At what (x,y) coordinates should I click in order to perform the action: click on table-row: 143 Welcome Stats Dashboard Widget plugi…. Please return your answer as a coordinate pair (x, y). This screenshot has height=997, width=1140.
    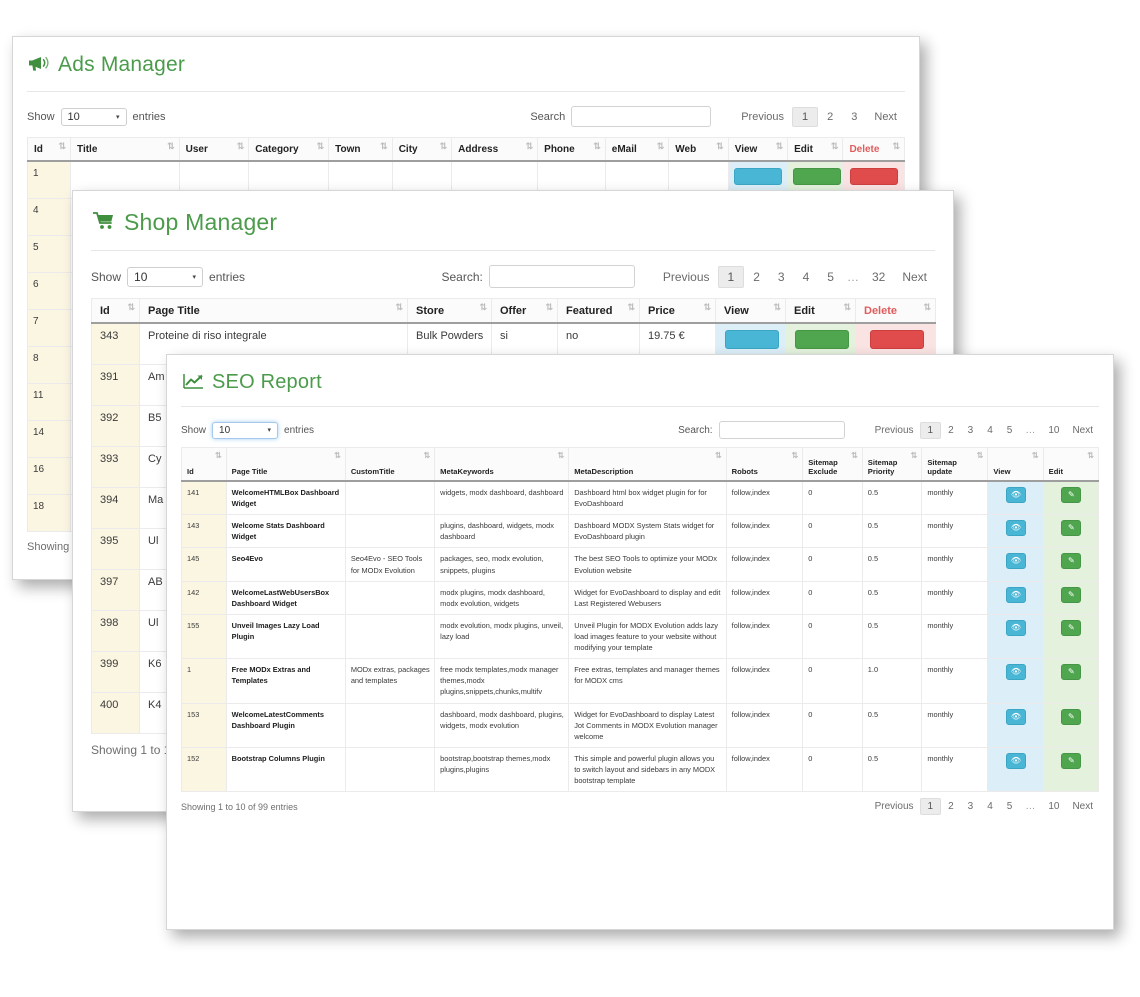
    Looking at the image, I should click on (640, 531).